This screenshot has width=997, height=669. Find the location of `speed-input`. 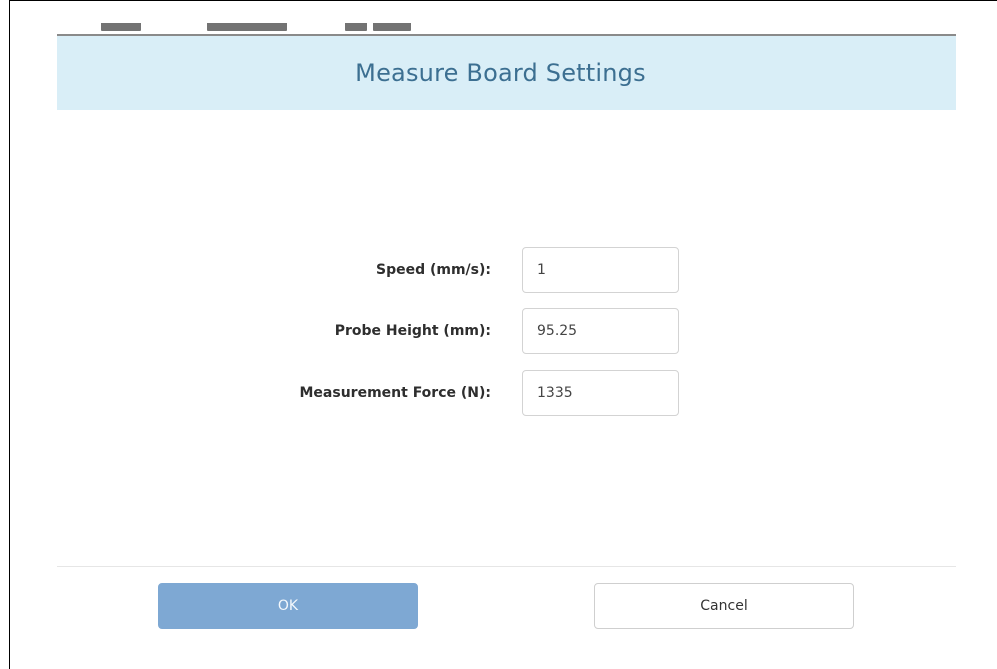

speed-input is located at coordinates (600, 270).